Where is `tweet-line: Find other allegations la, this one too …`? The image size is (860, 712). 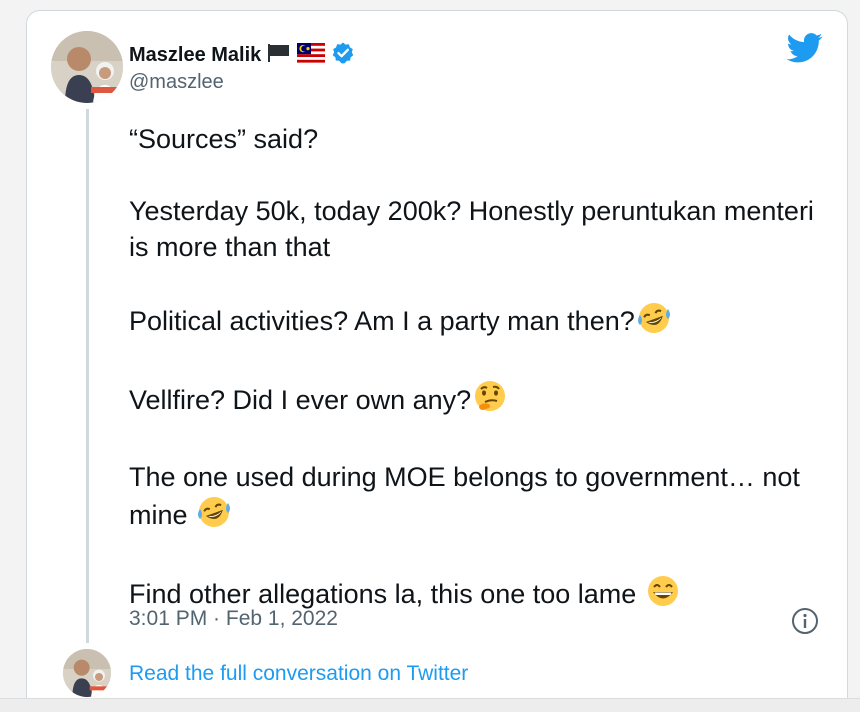 tweet-line: Find other allegations la, this one too … is located at coordinates (383, 594).